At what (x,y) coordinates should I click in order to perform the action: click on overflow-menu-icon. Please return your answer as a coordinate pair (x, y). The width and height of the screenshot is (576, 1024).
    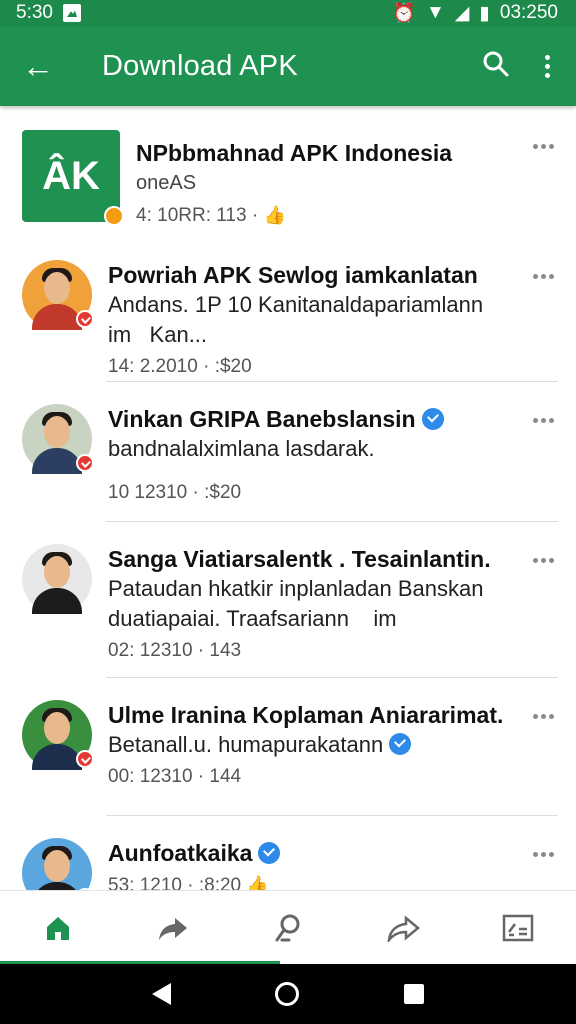
    Looking at the image, I should click on (547, 66).